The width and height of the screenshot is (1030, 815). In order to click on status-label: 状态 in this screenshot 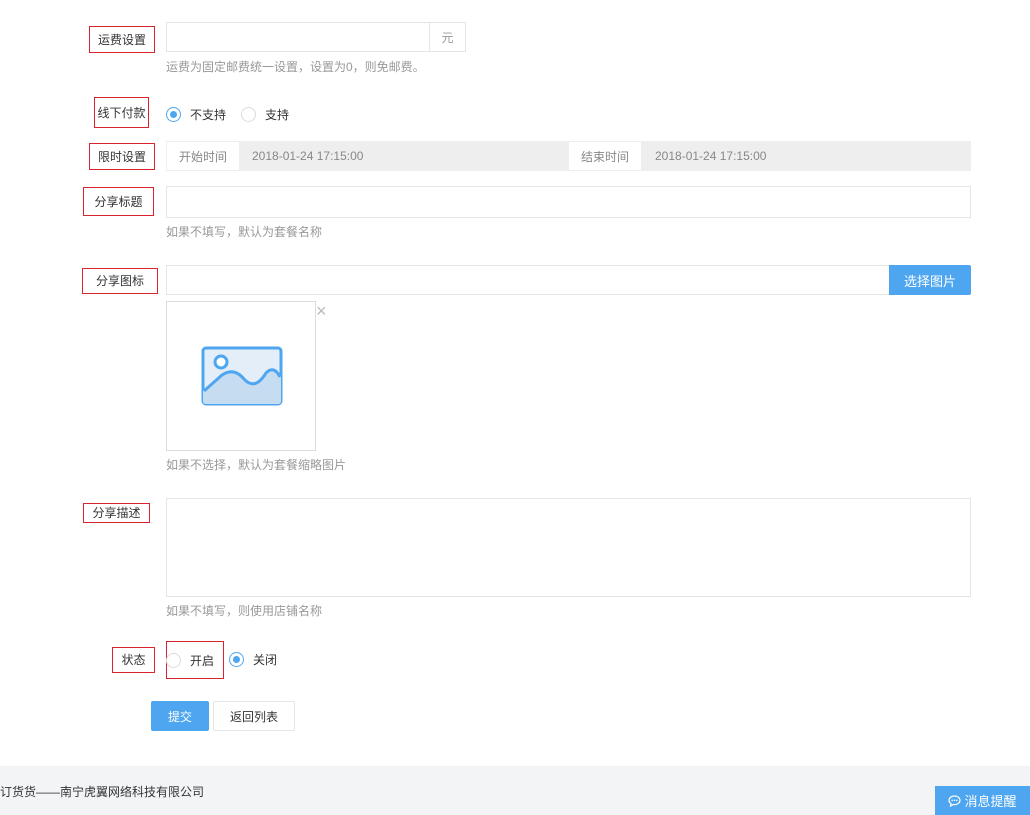, I will do `click(133, 660)`.